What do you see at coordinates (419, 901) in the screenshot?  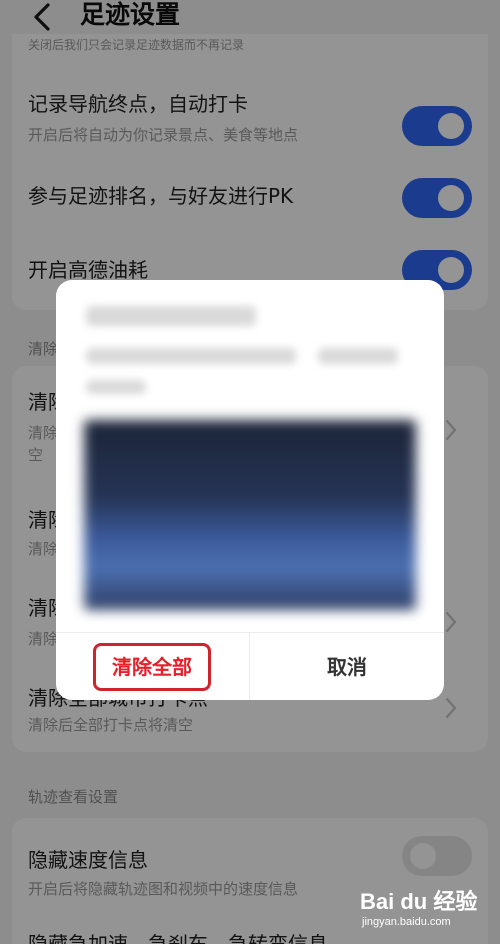 I see `watermark-brand: Bai du 经验` at bounding box center [419, 901].